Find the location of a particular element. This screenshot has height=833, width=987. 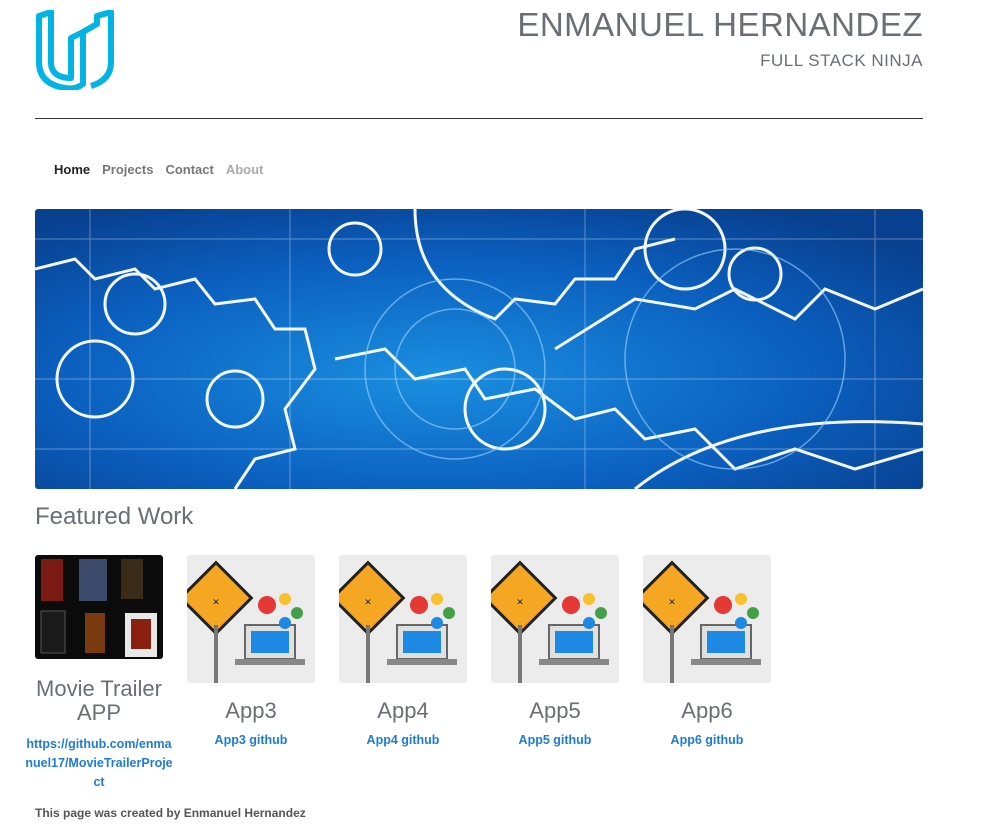

udacity-logo-icon is located at coordinates (76, 50).